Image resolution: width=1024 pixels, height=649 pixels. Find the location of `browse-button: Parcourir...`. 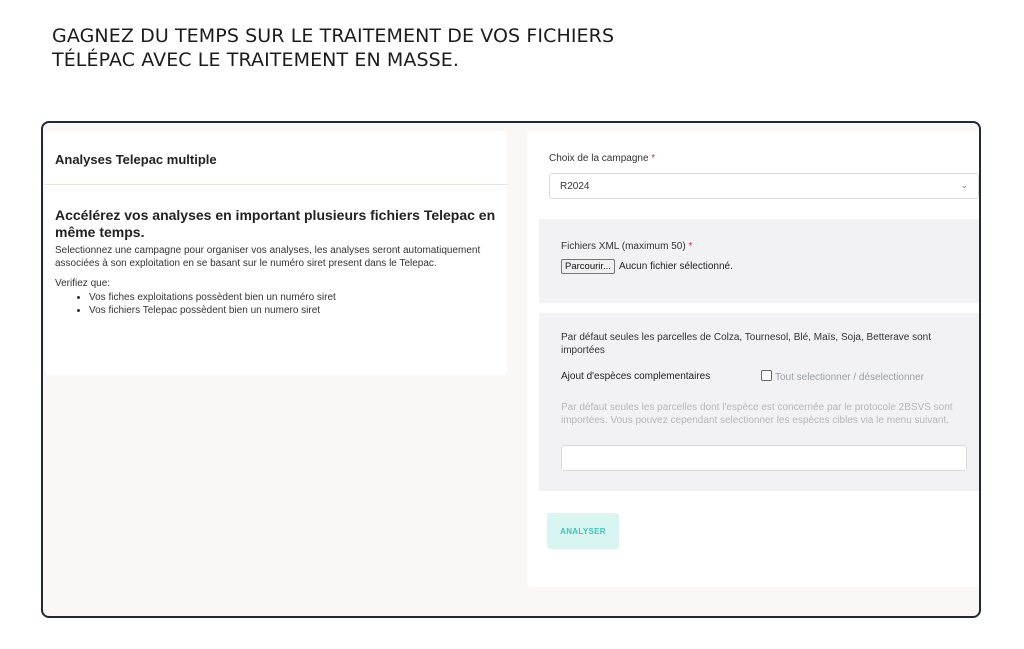

browse-button: Parcourir... is located at coordinates (588, 266).